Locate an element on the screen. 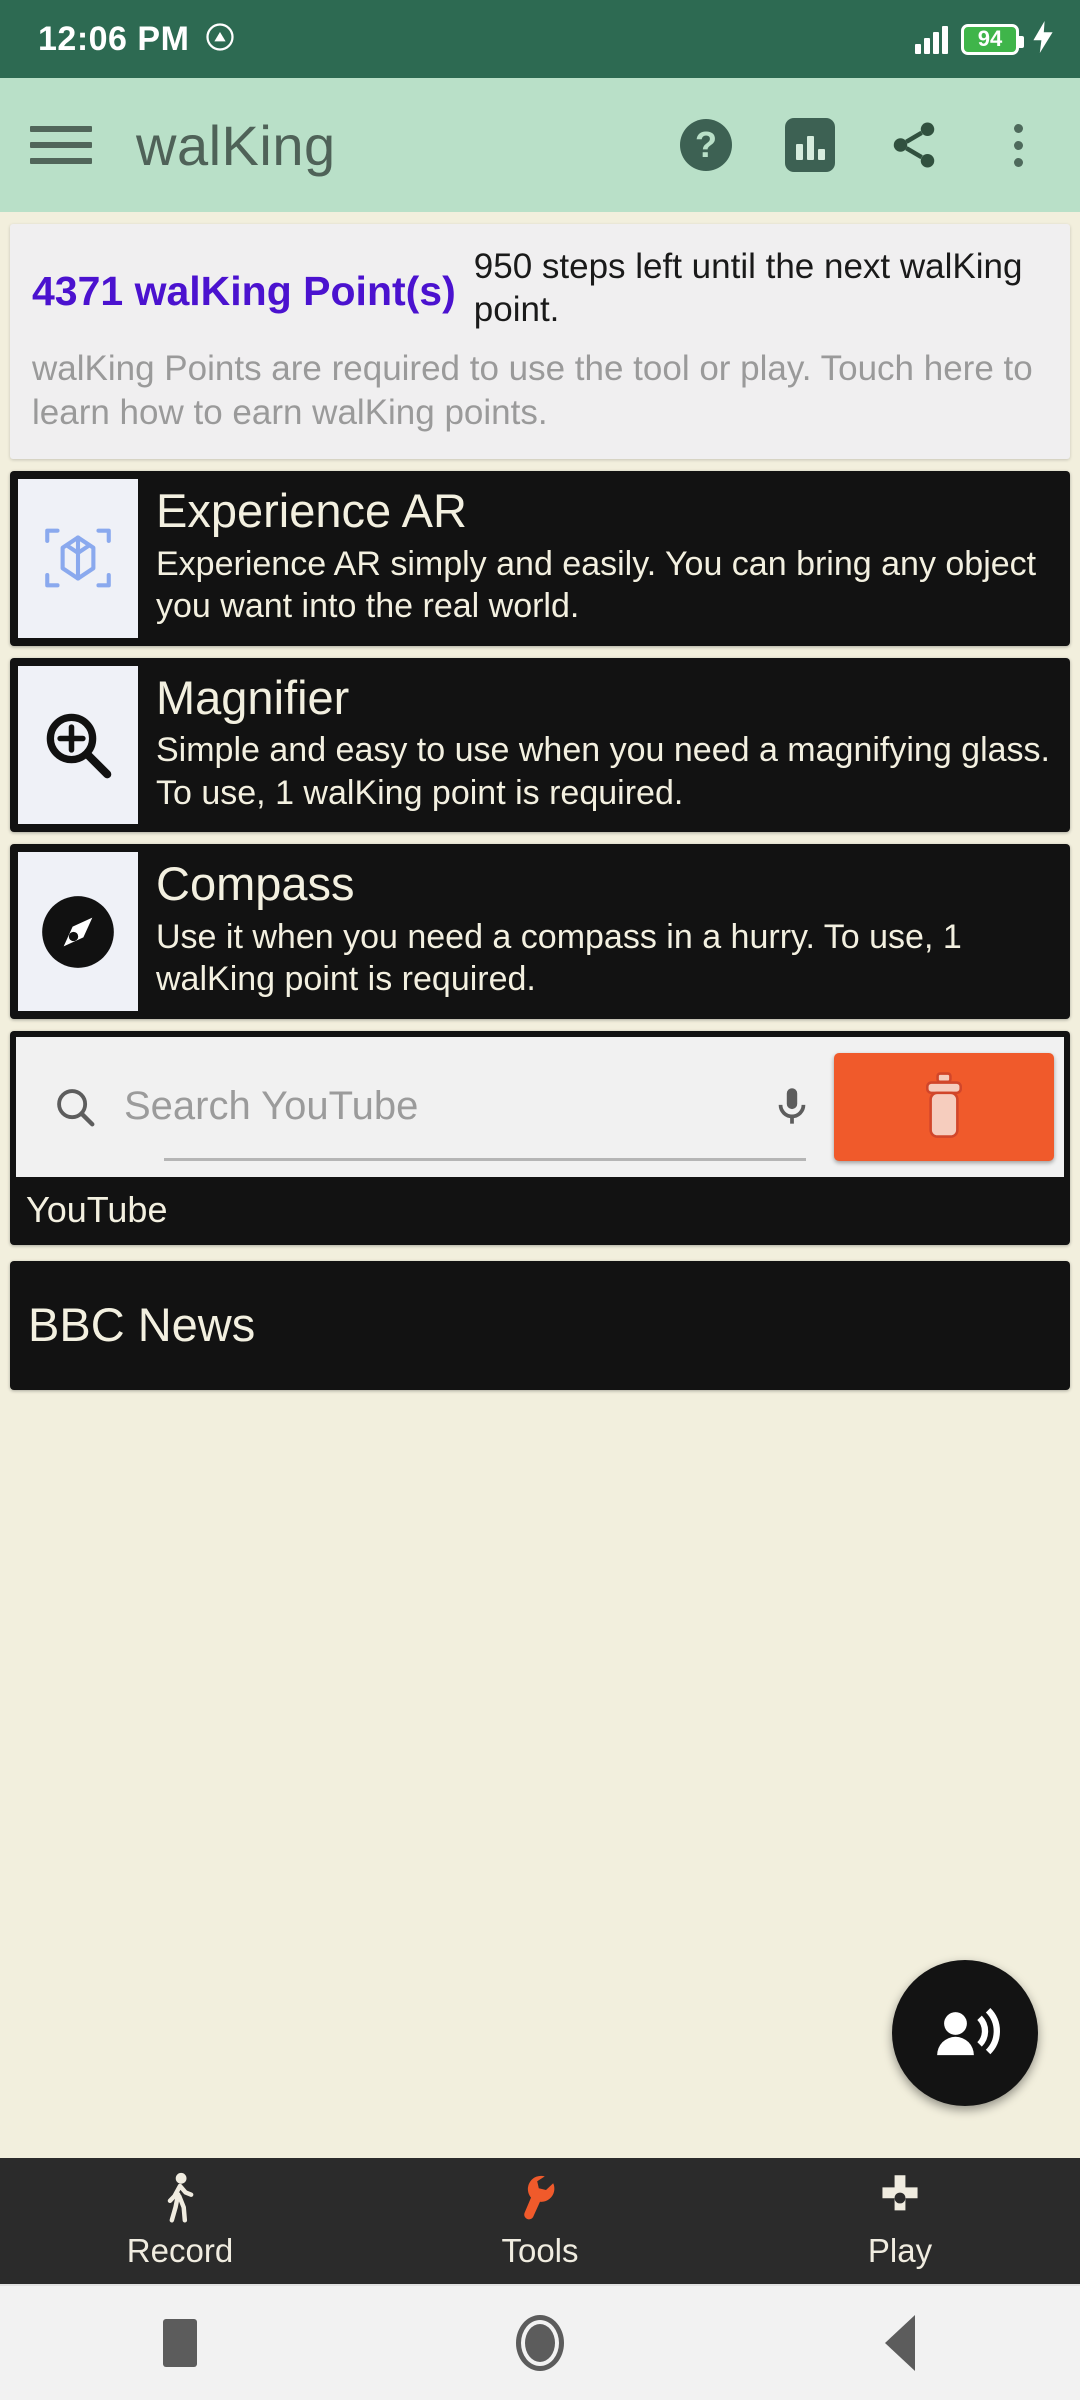  back-button is located at coordinates (900, 2343).